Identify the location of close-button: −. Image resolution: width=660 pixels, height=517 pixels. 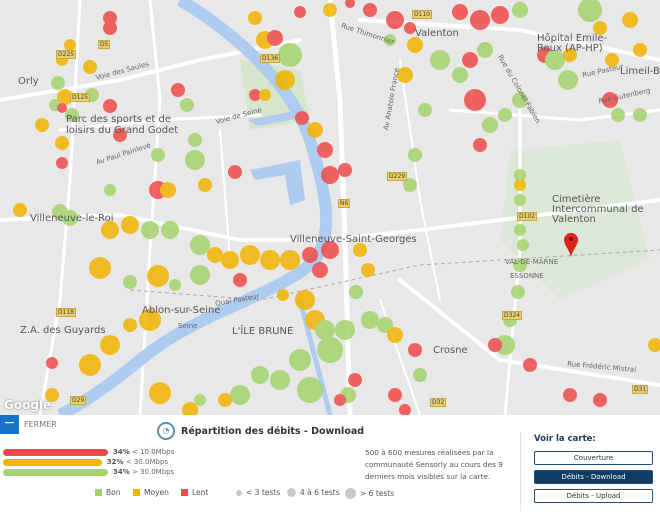
(9, 424).